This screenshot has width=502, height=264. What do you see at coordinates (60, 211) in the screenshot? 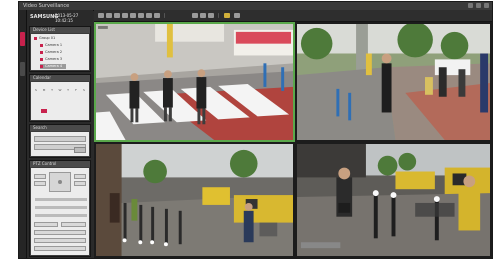
I see `ptz-body` at bounding box center [60, 211].